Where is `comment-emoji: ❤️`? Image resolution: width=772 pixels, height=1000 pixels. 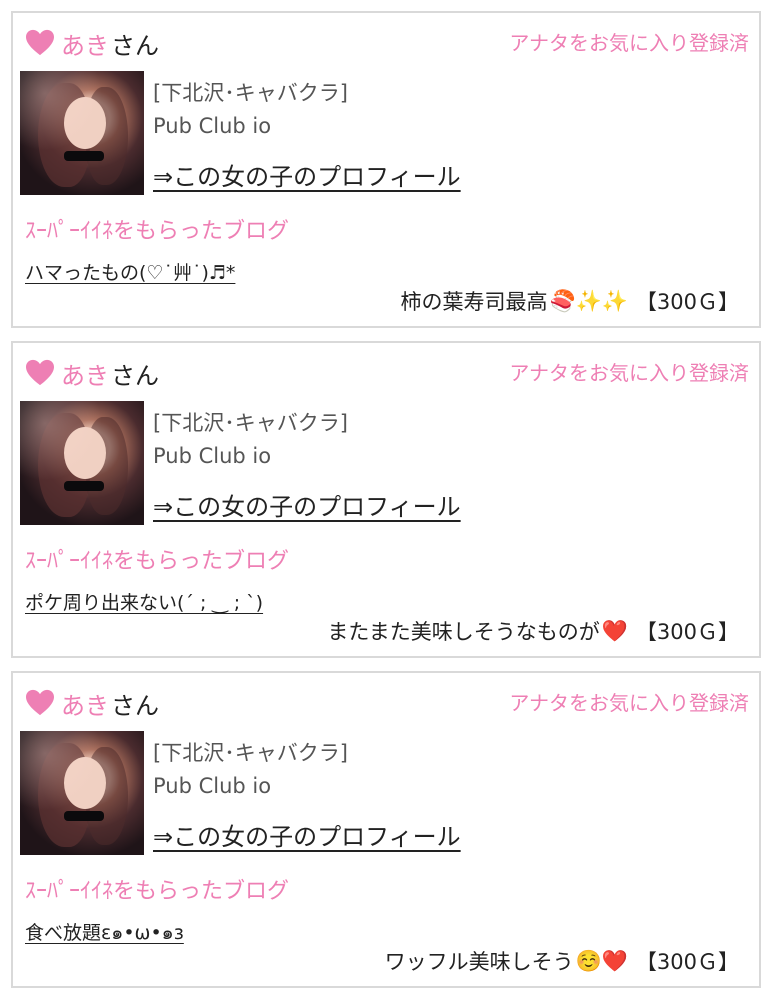 comment-emoji: ❤️ is located at coordinates (614, 630).